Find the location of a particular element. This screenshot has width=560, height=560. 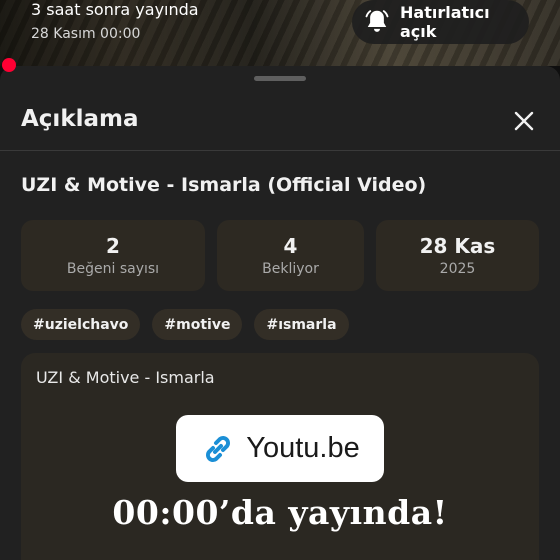

premiere-status: 3 saat sonra yayında is located at coordinates (115, 9).